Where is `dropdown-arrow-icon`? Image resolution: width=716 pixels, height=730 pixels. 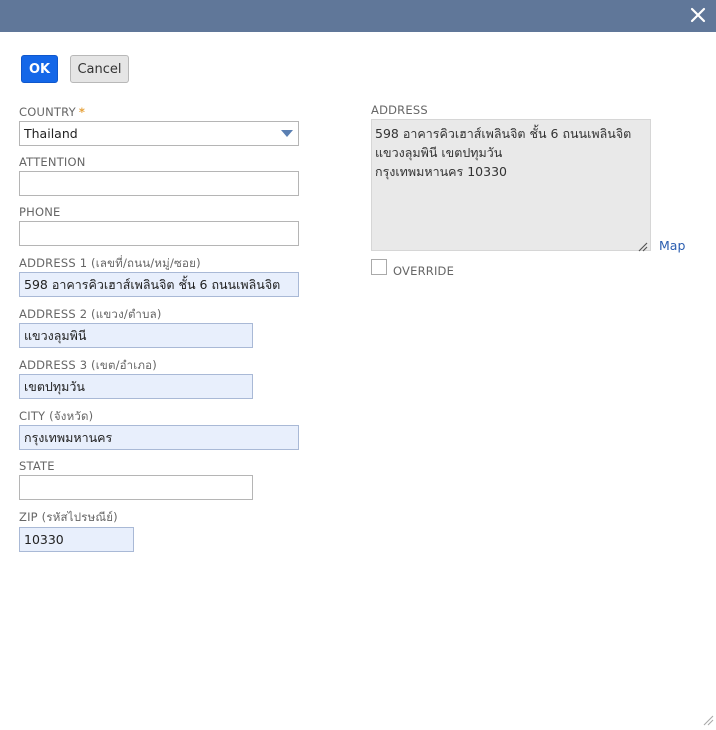 dropdown-arrow-icon is located at coordinates (287, 133).